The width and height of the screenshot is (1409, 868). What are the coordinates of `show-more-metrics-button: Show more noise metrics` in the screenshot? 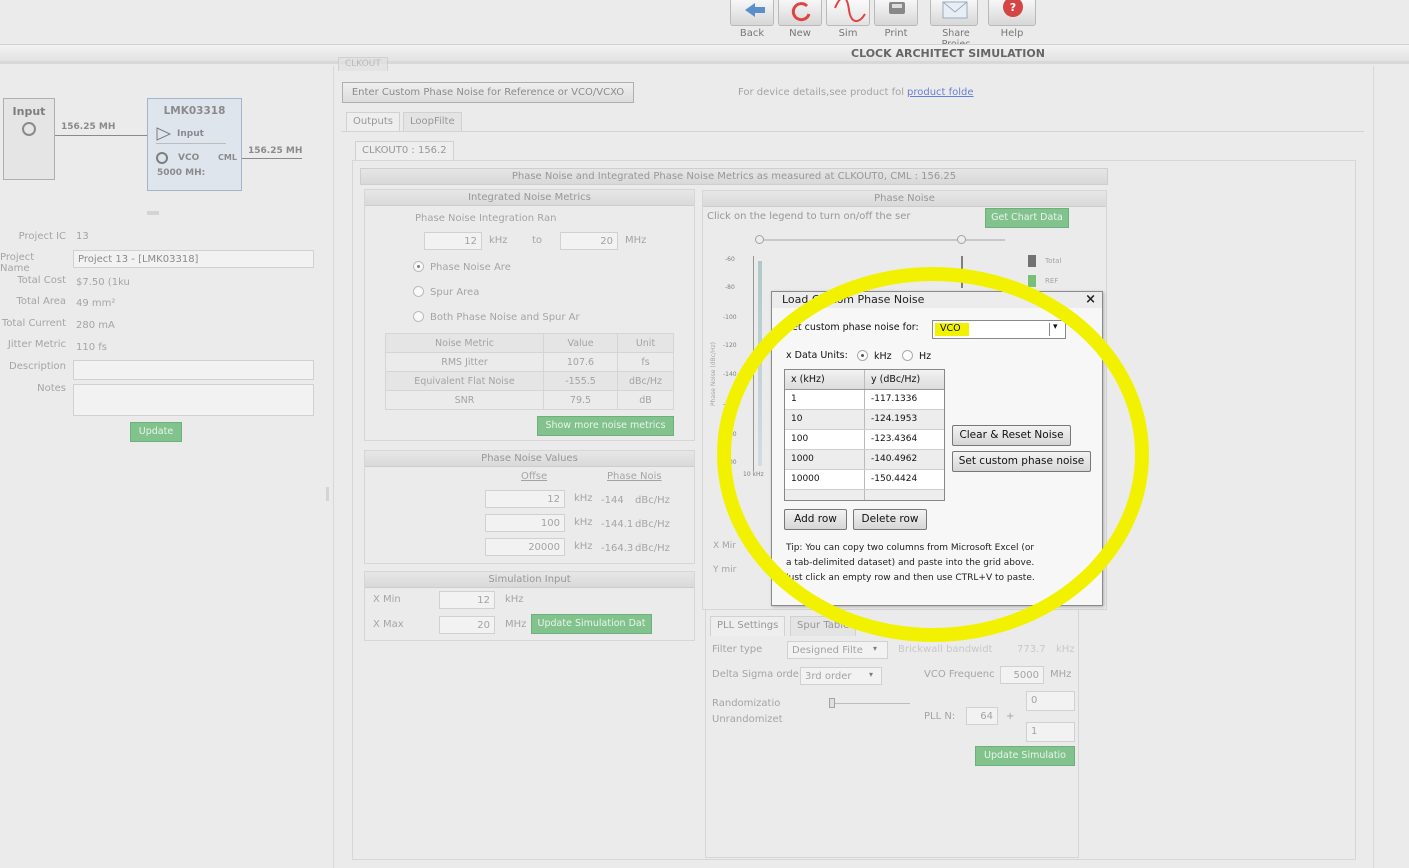 It's located at (605, 426).